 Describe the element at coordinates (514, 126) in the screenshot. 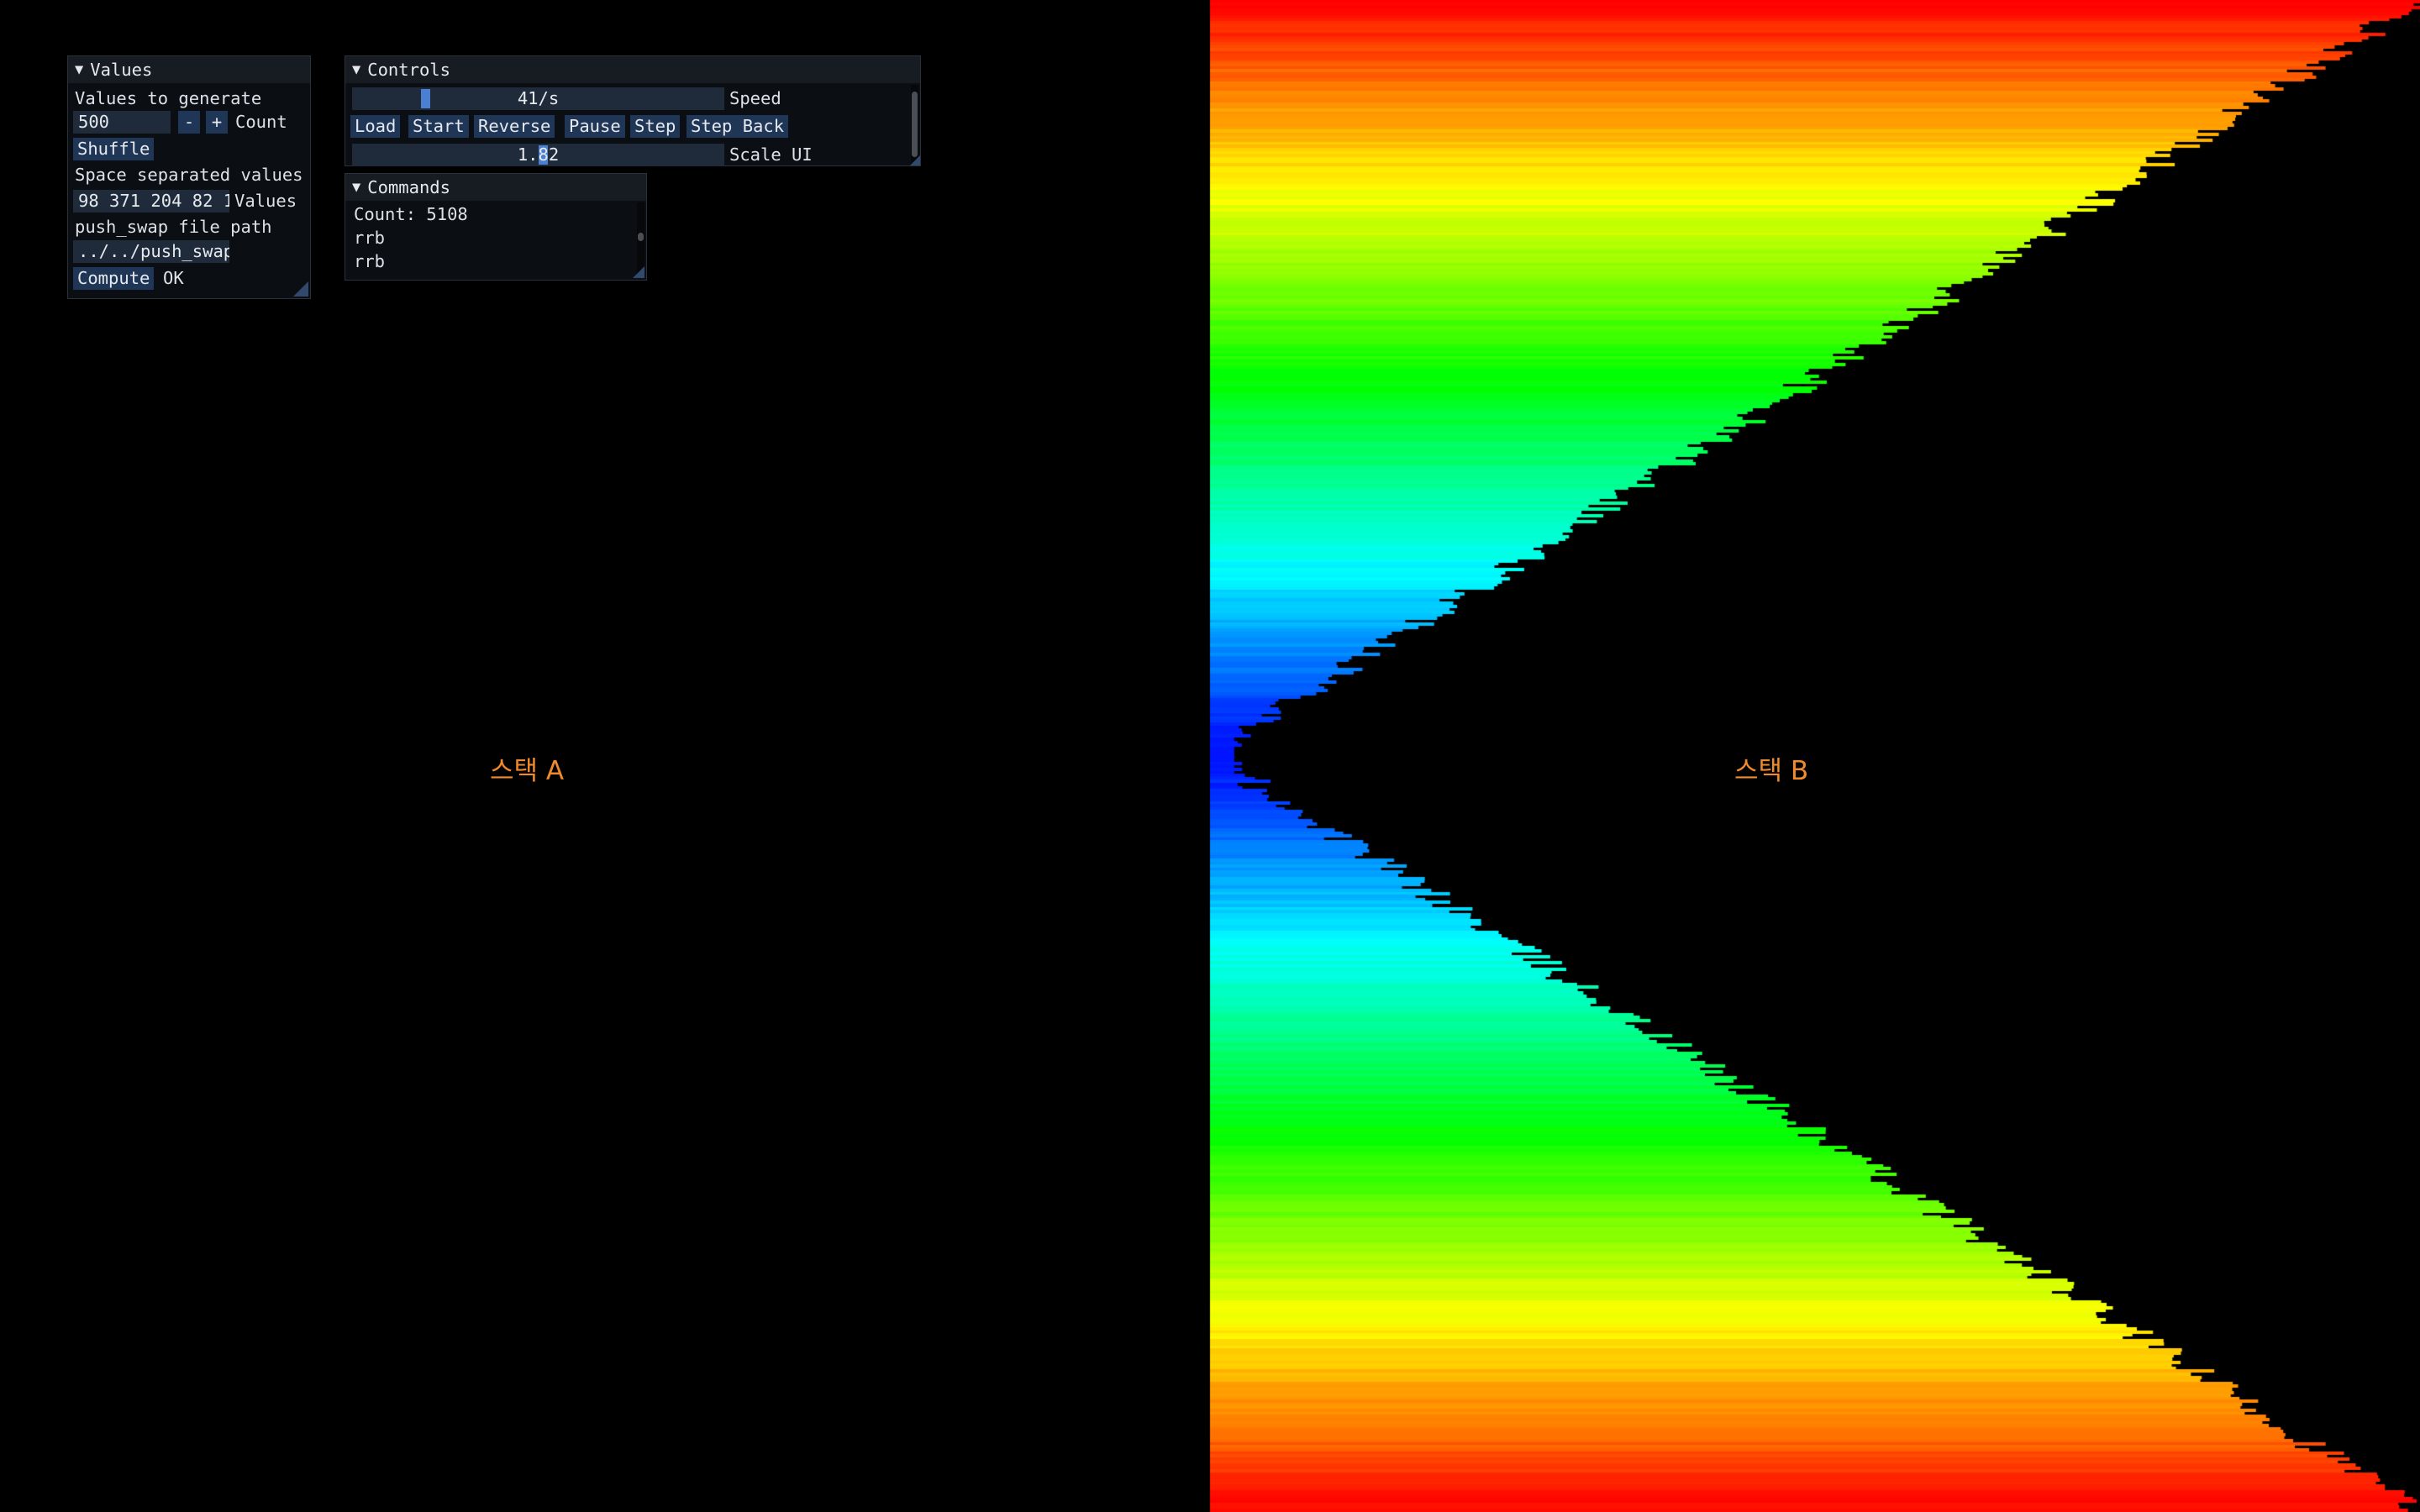

I see `reverse-button: Reverse` at that location.